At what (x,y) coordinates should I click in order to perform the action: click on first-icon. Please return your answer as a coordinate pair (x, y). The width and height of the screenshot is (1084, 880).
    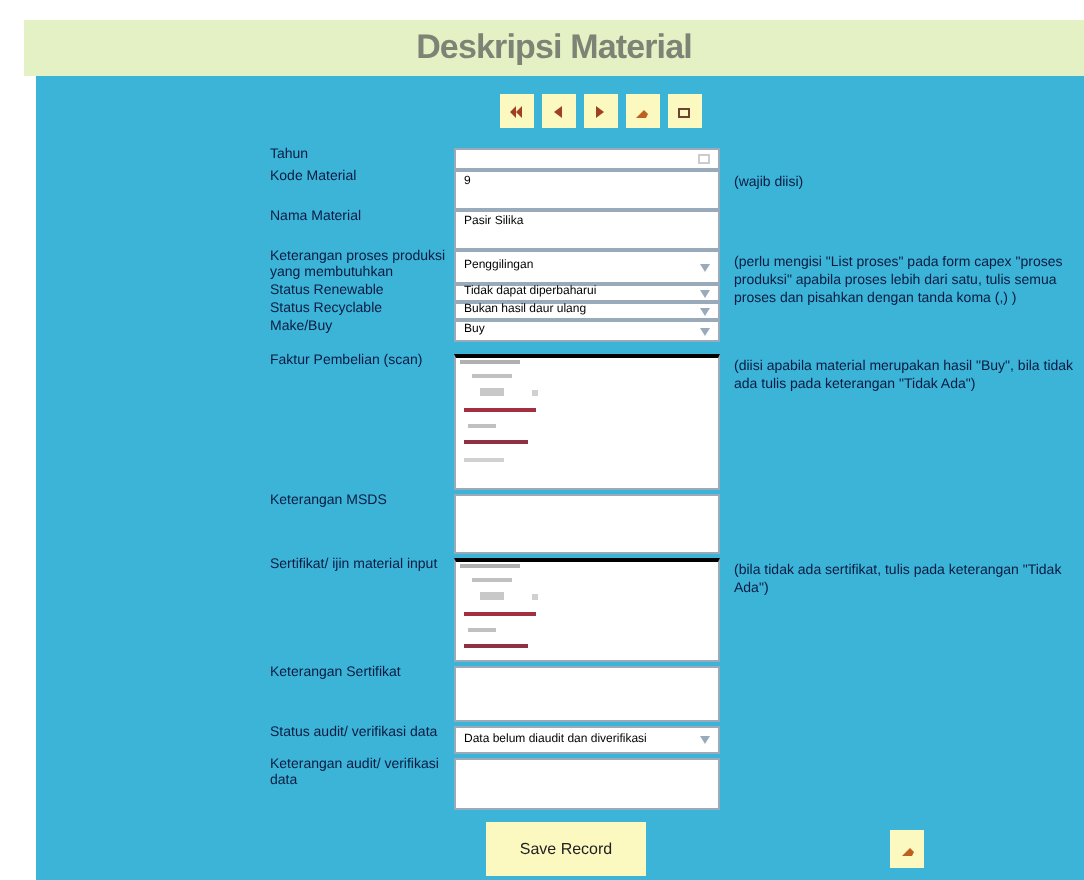
    Looking at the image, I should click on (516, 111).